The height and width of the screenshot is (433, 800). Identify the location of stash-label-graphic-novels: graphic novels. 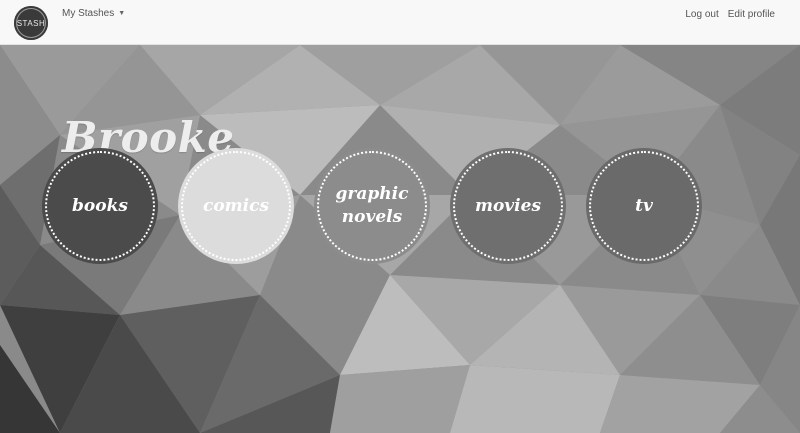
(372, 205).